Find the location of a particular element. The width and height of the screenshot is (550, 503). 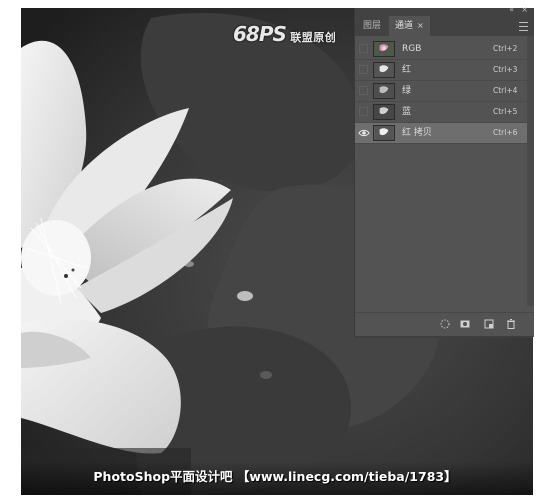

tab-layers: 图层 is located at coordinates (372, 26).